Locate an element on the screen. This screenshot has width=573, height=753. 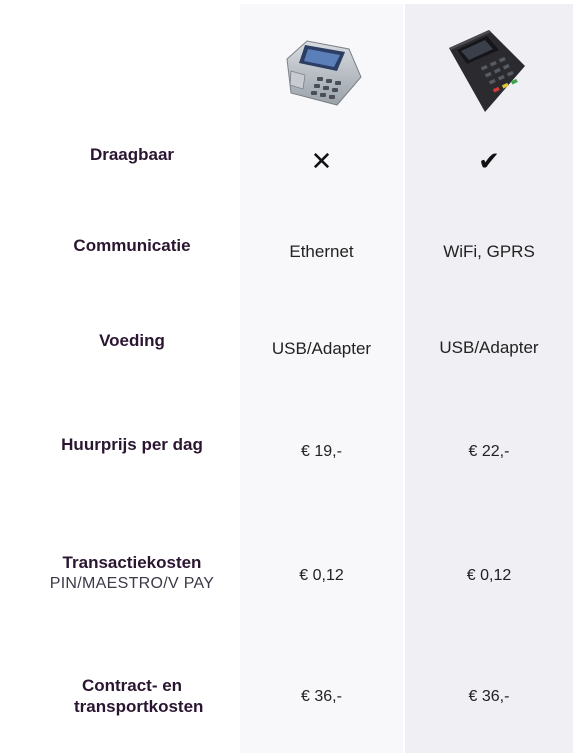
cross-icon: ✕ is located at coordinates (321, 161).